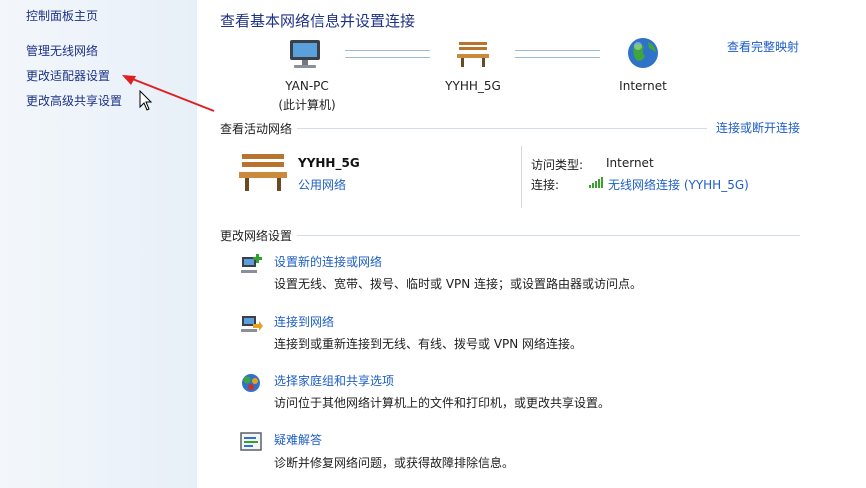  Describe the element at coordinates (328, 261) in the screenshot. I see `setup-new-connection-link: 设置新的连接或网络` at that location.